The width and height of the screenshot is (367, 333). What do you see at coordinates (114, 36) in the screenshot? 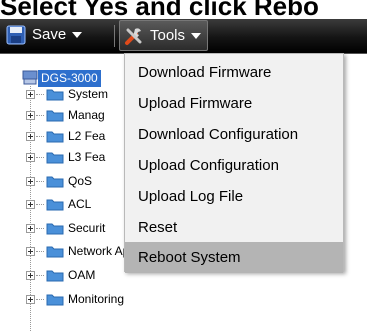
I see `toolbar-separator` at bounding box center [114, 36].